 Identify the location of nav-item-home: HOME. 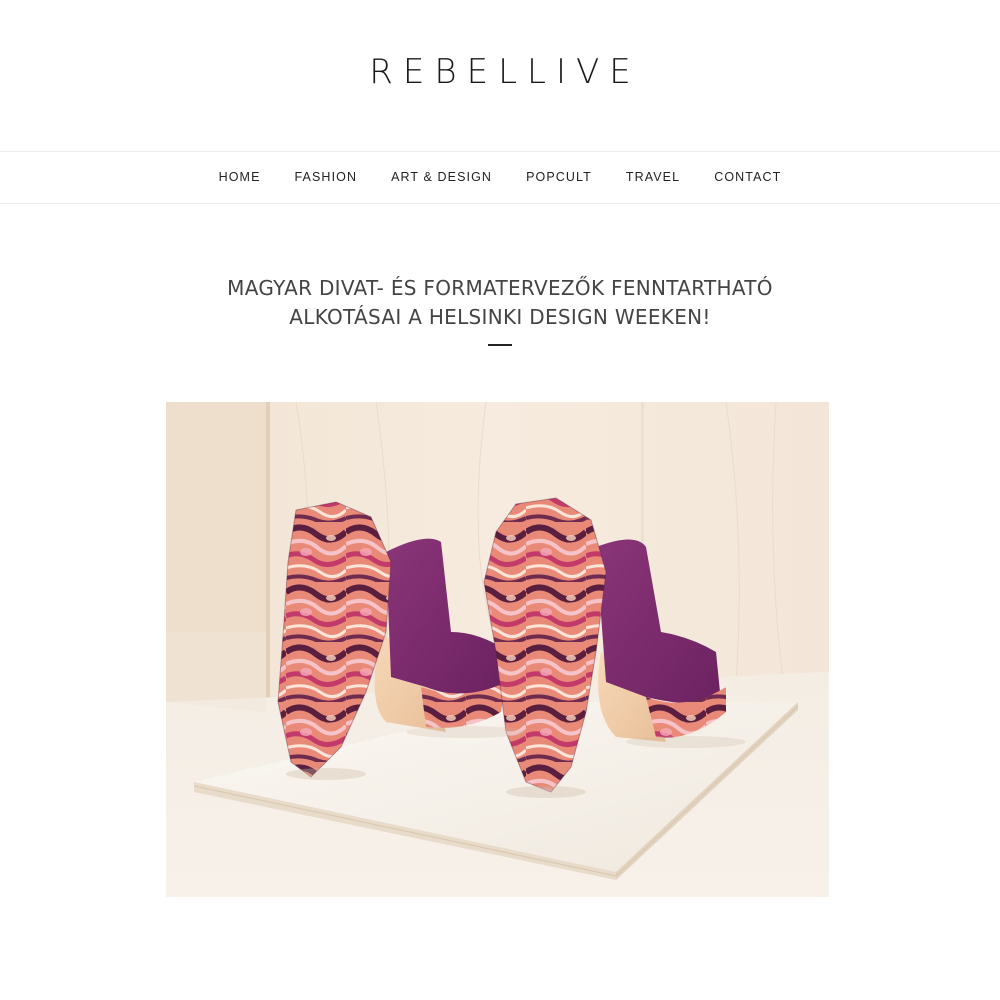
(240, 177).